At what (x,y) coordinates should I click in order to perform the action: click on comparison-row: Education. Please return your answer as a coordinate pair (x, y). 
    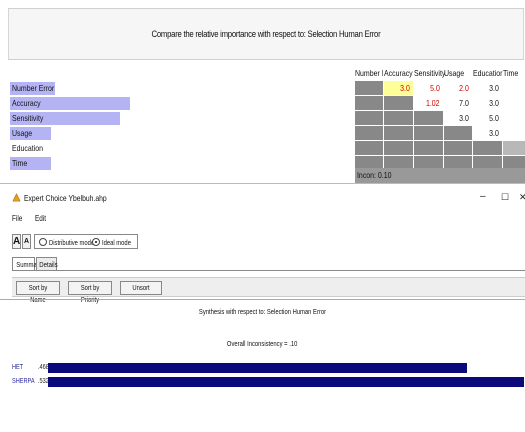
    Looking at the image, I should click on (262, 148).